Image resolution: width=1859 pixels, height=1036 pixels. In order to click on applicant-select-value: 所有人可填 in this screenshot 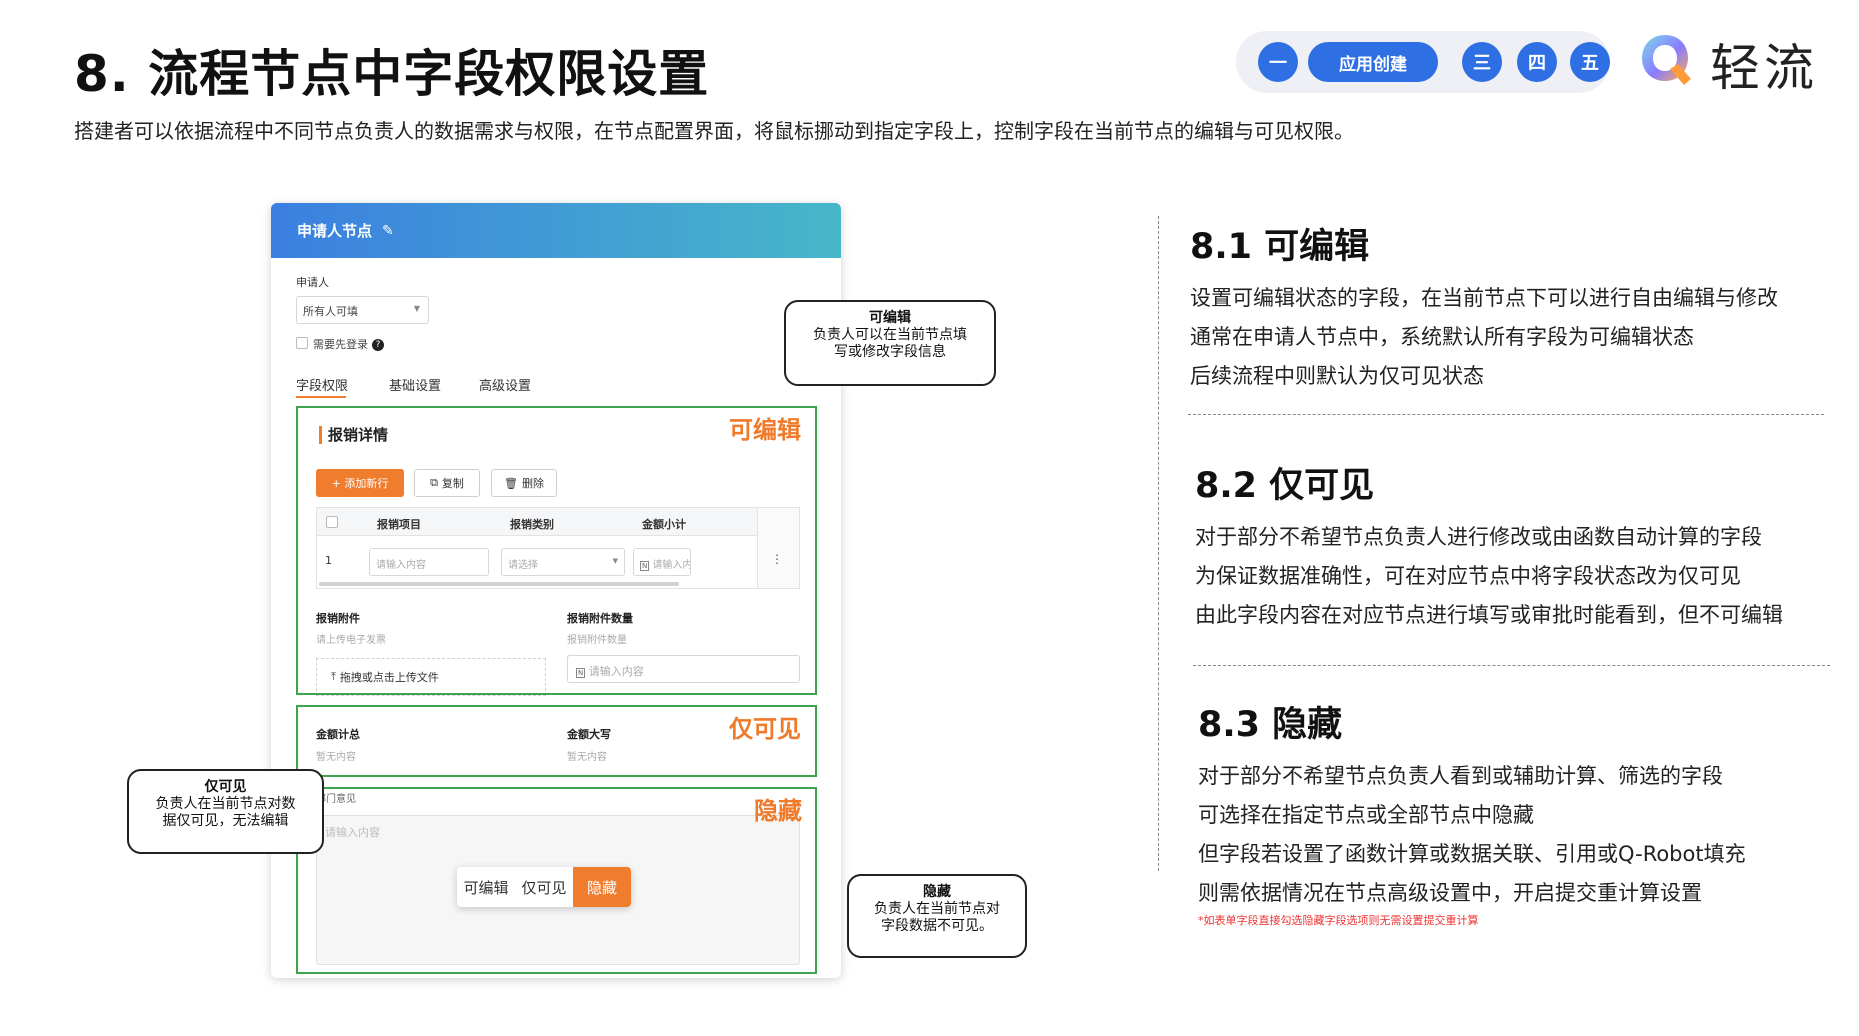, I will do `click(330, 311)`.